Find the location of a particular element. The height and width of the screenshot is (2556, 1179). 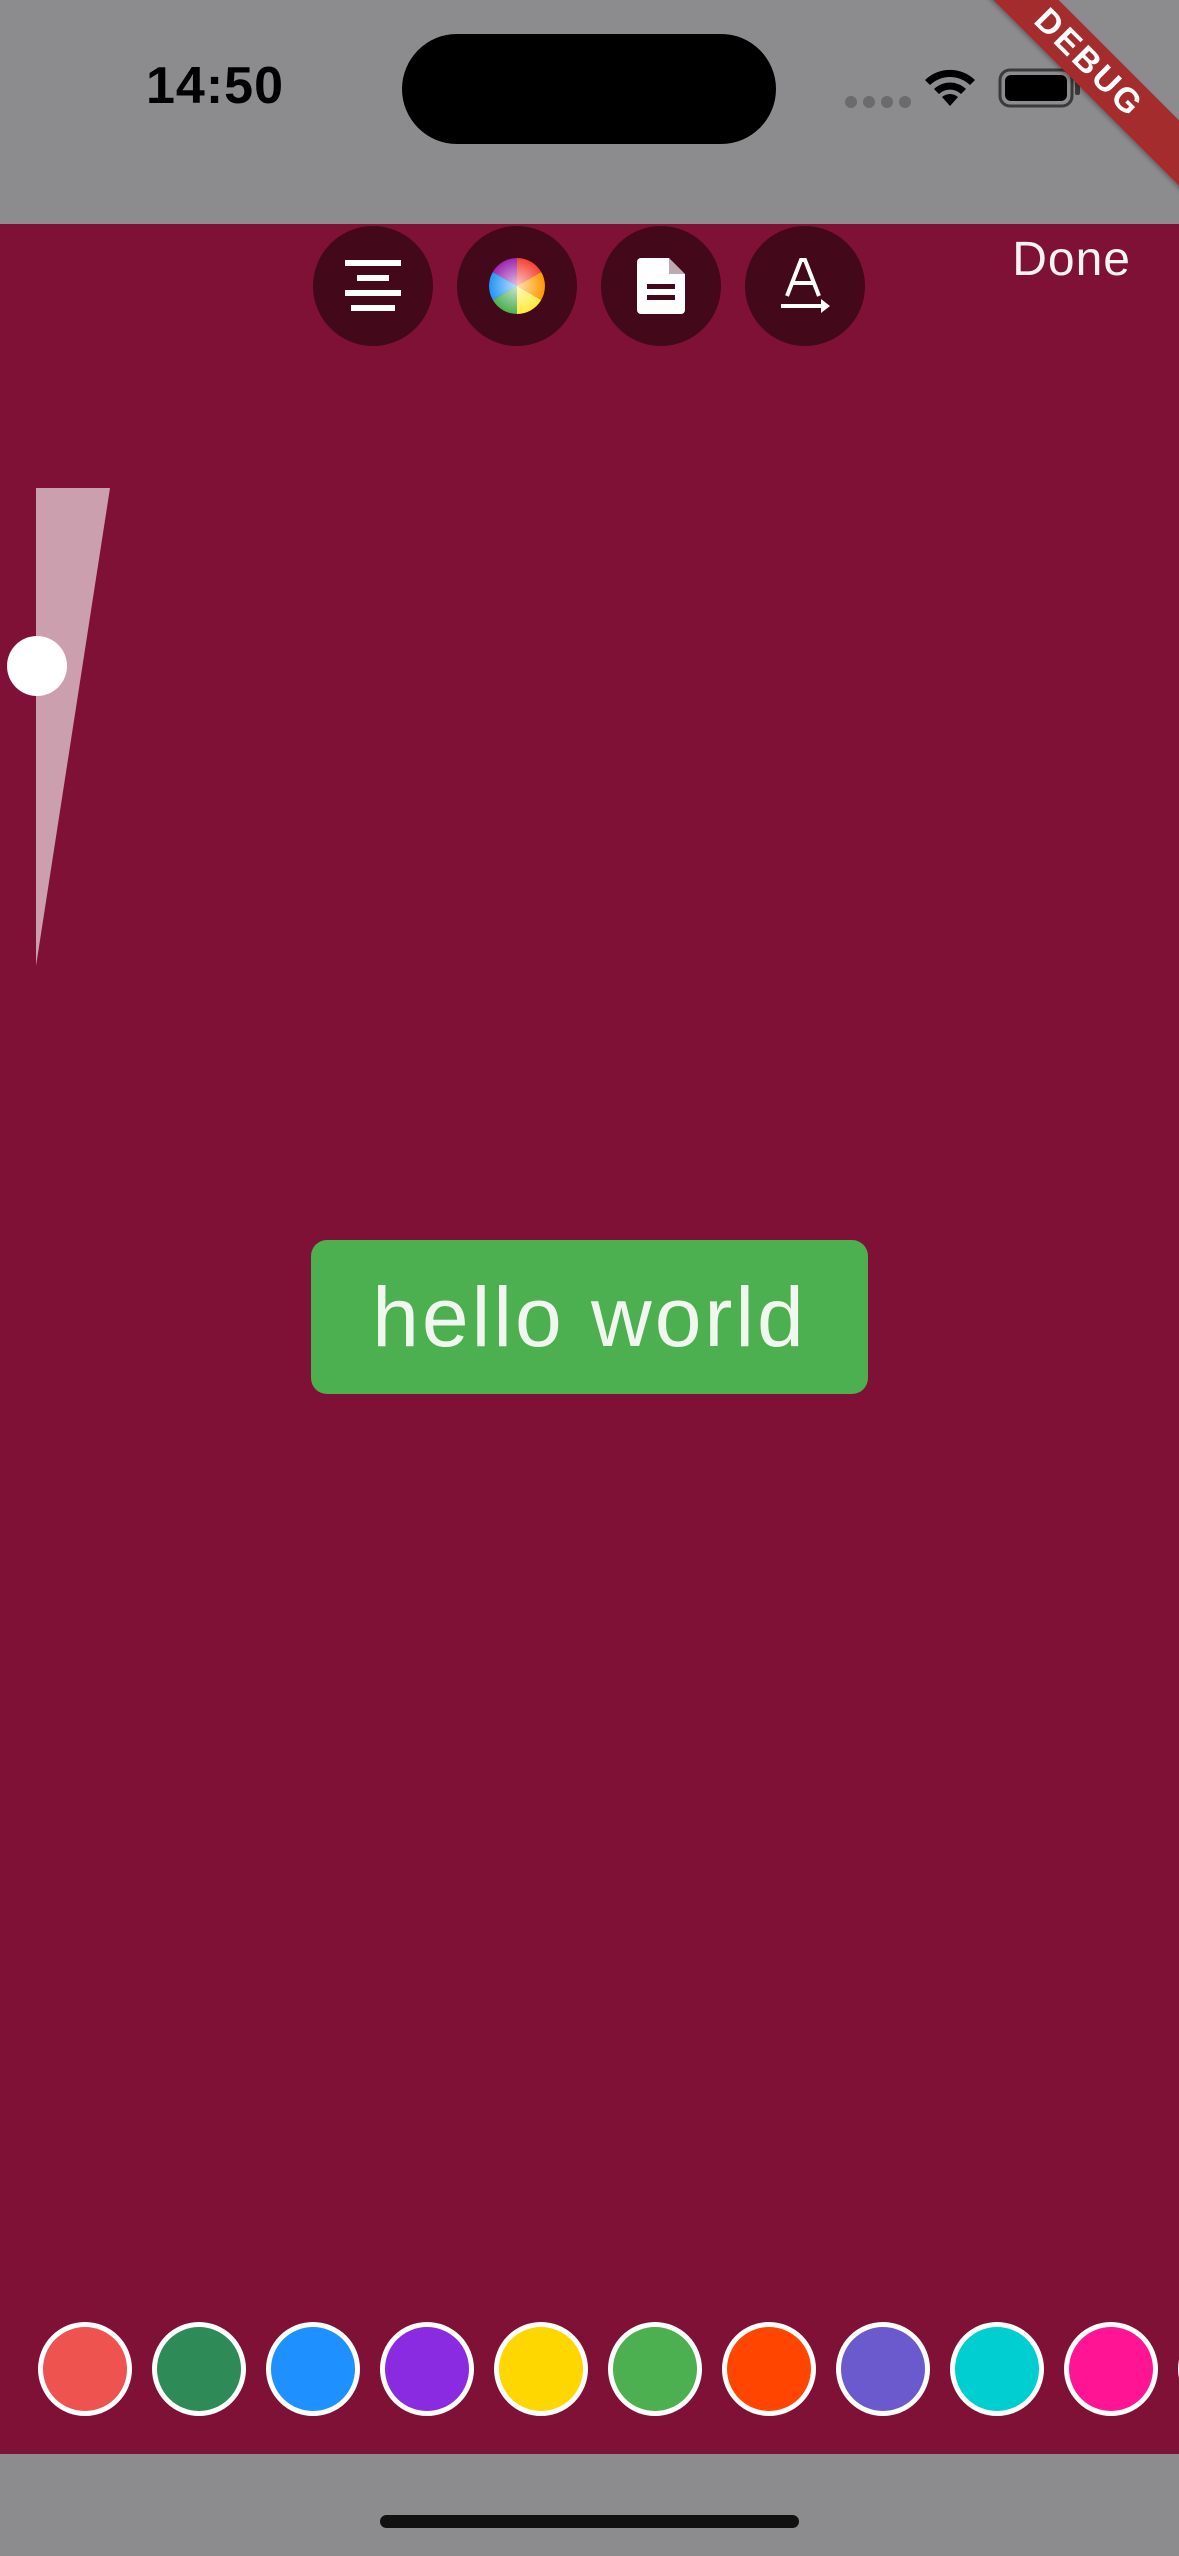

text-background-button is located at coordinates (661, 286).